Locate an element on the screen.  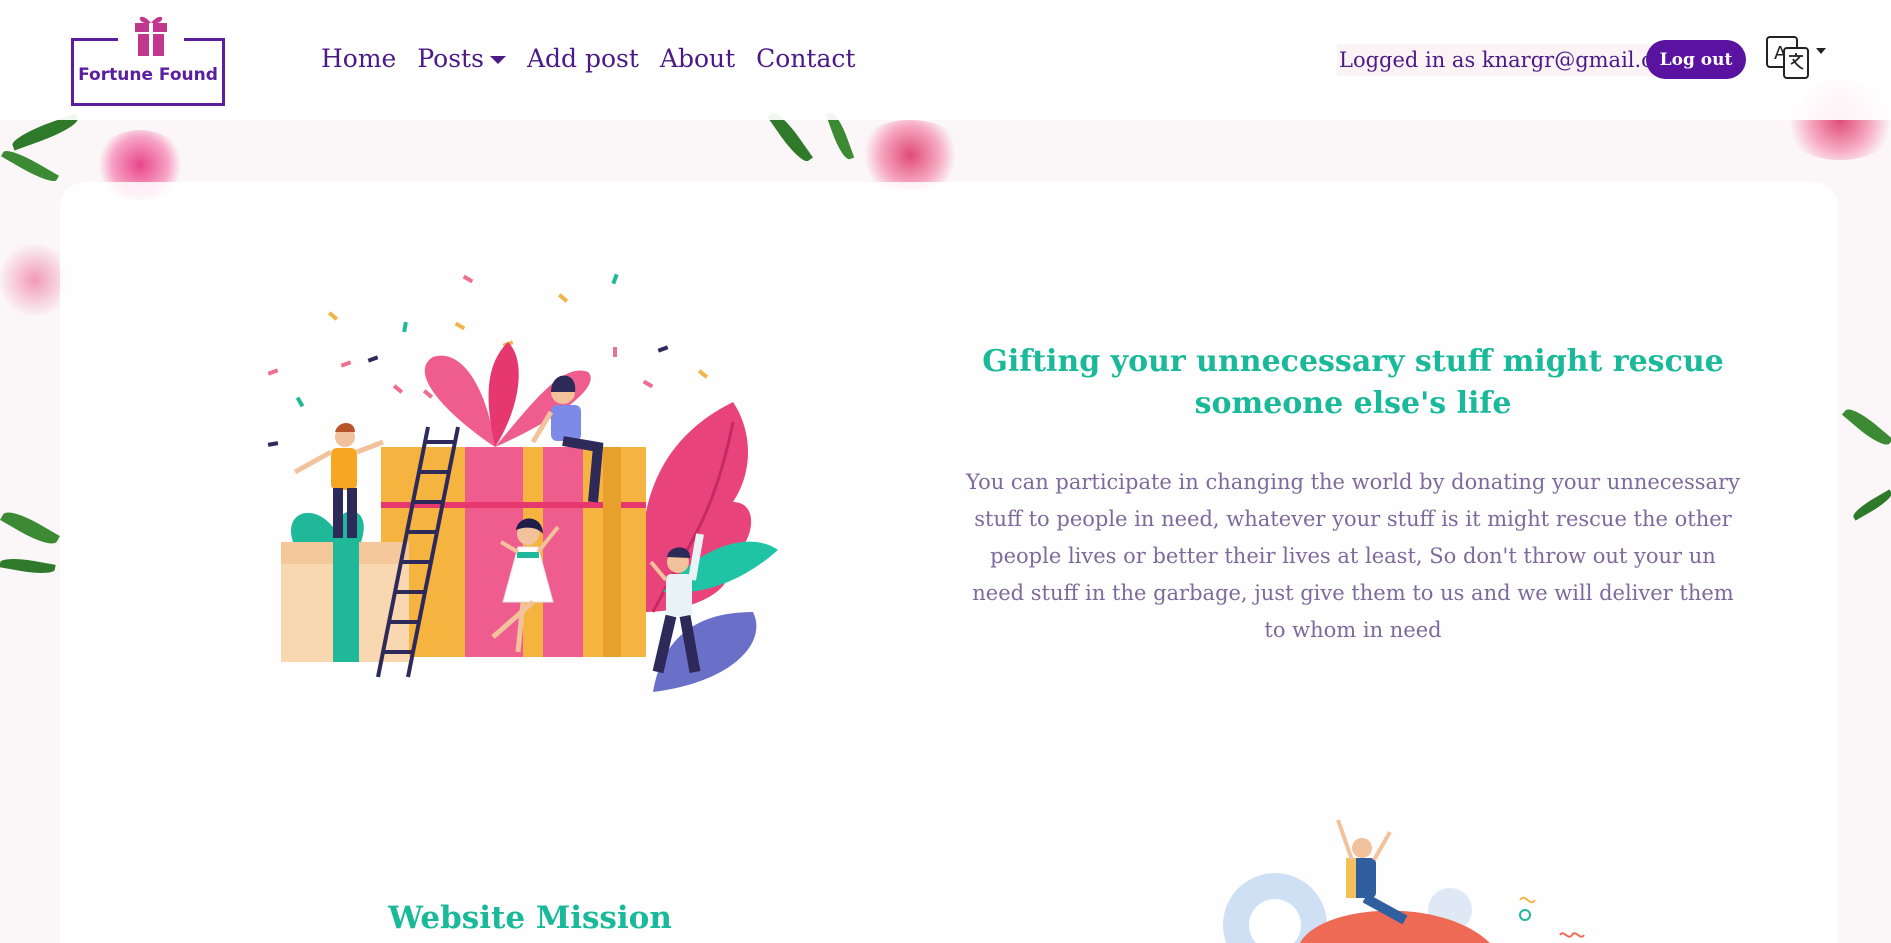
nav-contact: Contact is located at coordinates (805, 58).